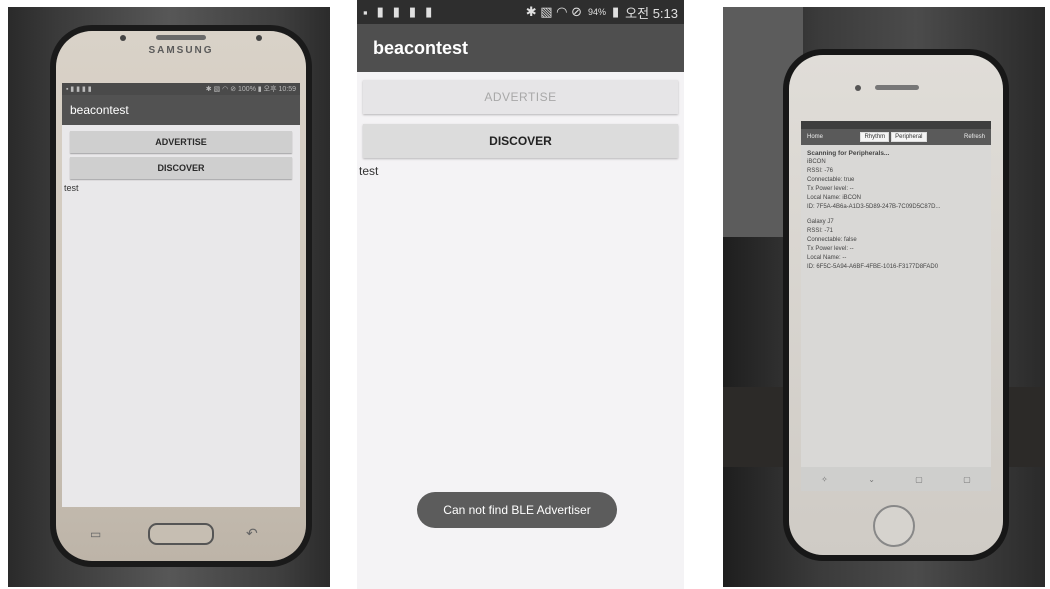  I want to click on peripheral-line: RSSI: -76, so click(820, 171).